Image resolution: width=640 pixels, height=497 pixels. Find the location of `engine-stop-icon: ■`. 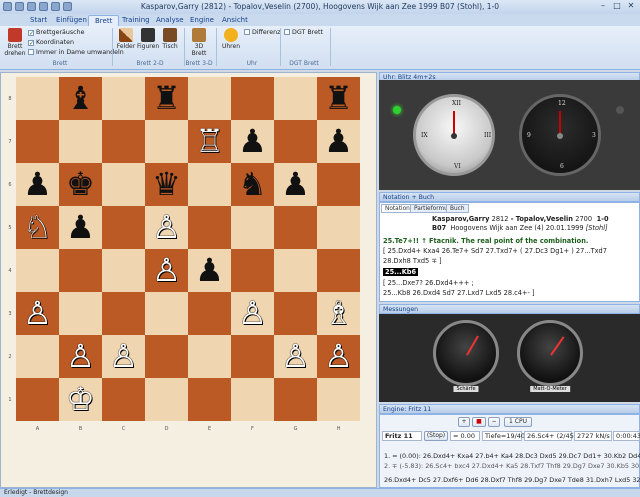

engine-stop-icon: ■ is located at coordinates (479, 422).